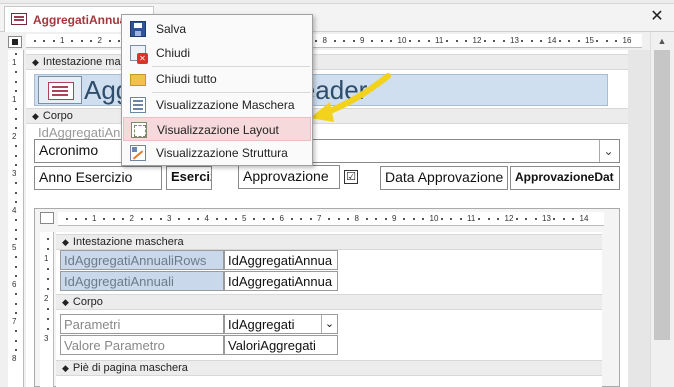 The width and height of the screenshot is (674, 387). I want to click on subform-body-field-1: ValoriAggregati, so click(281, 345).